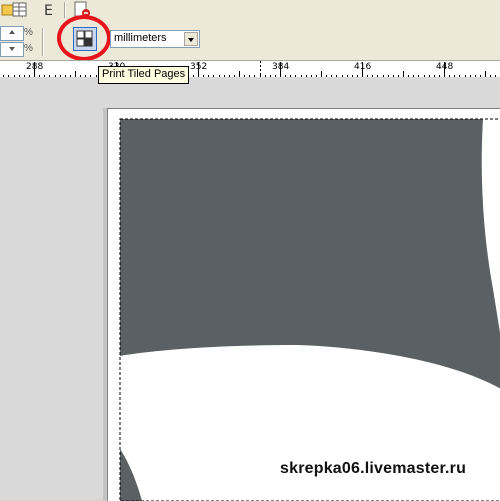 The width and height of the screenshot is (500, 501). What do you see at coordinates (20, 10) in the screenshot?
I see `grid-icon` at bounding box center [20, 10].